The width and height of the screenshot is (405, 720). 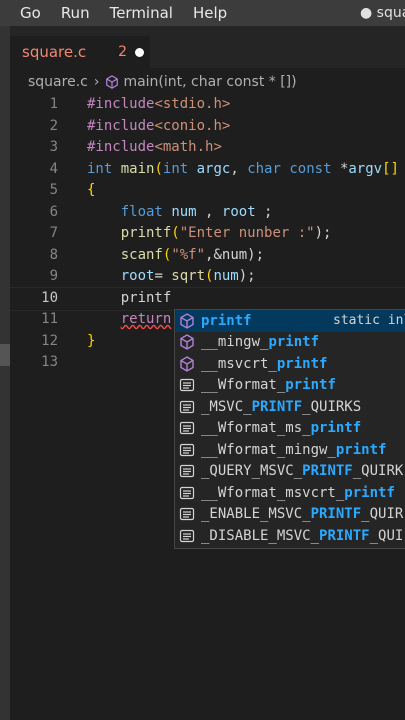 I want to click on suggestion-prefix: _DISABLE_MSVC_, so click(x=260, y=535).